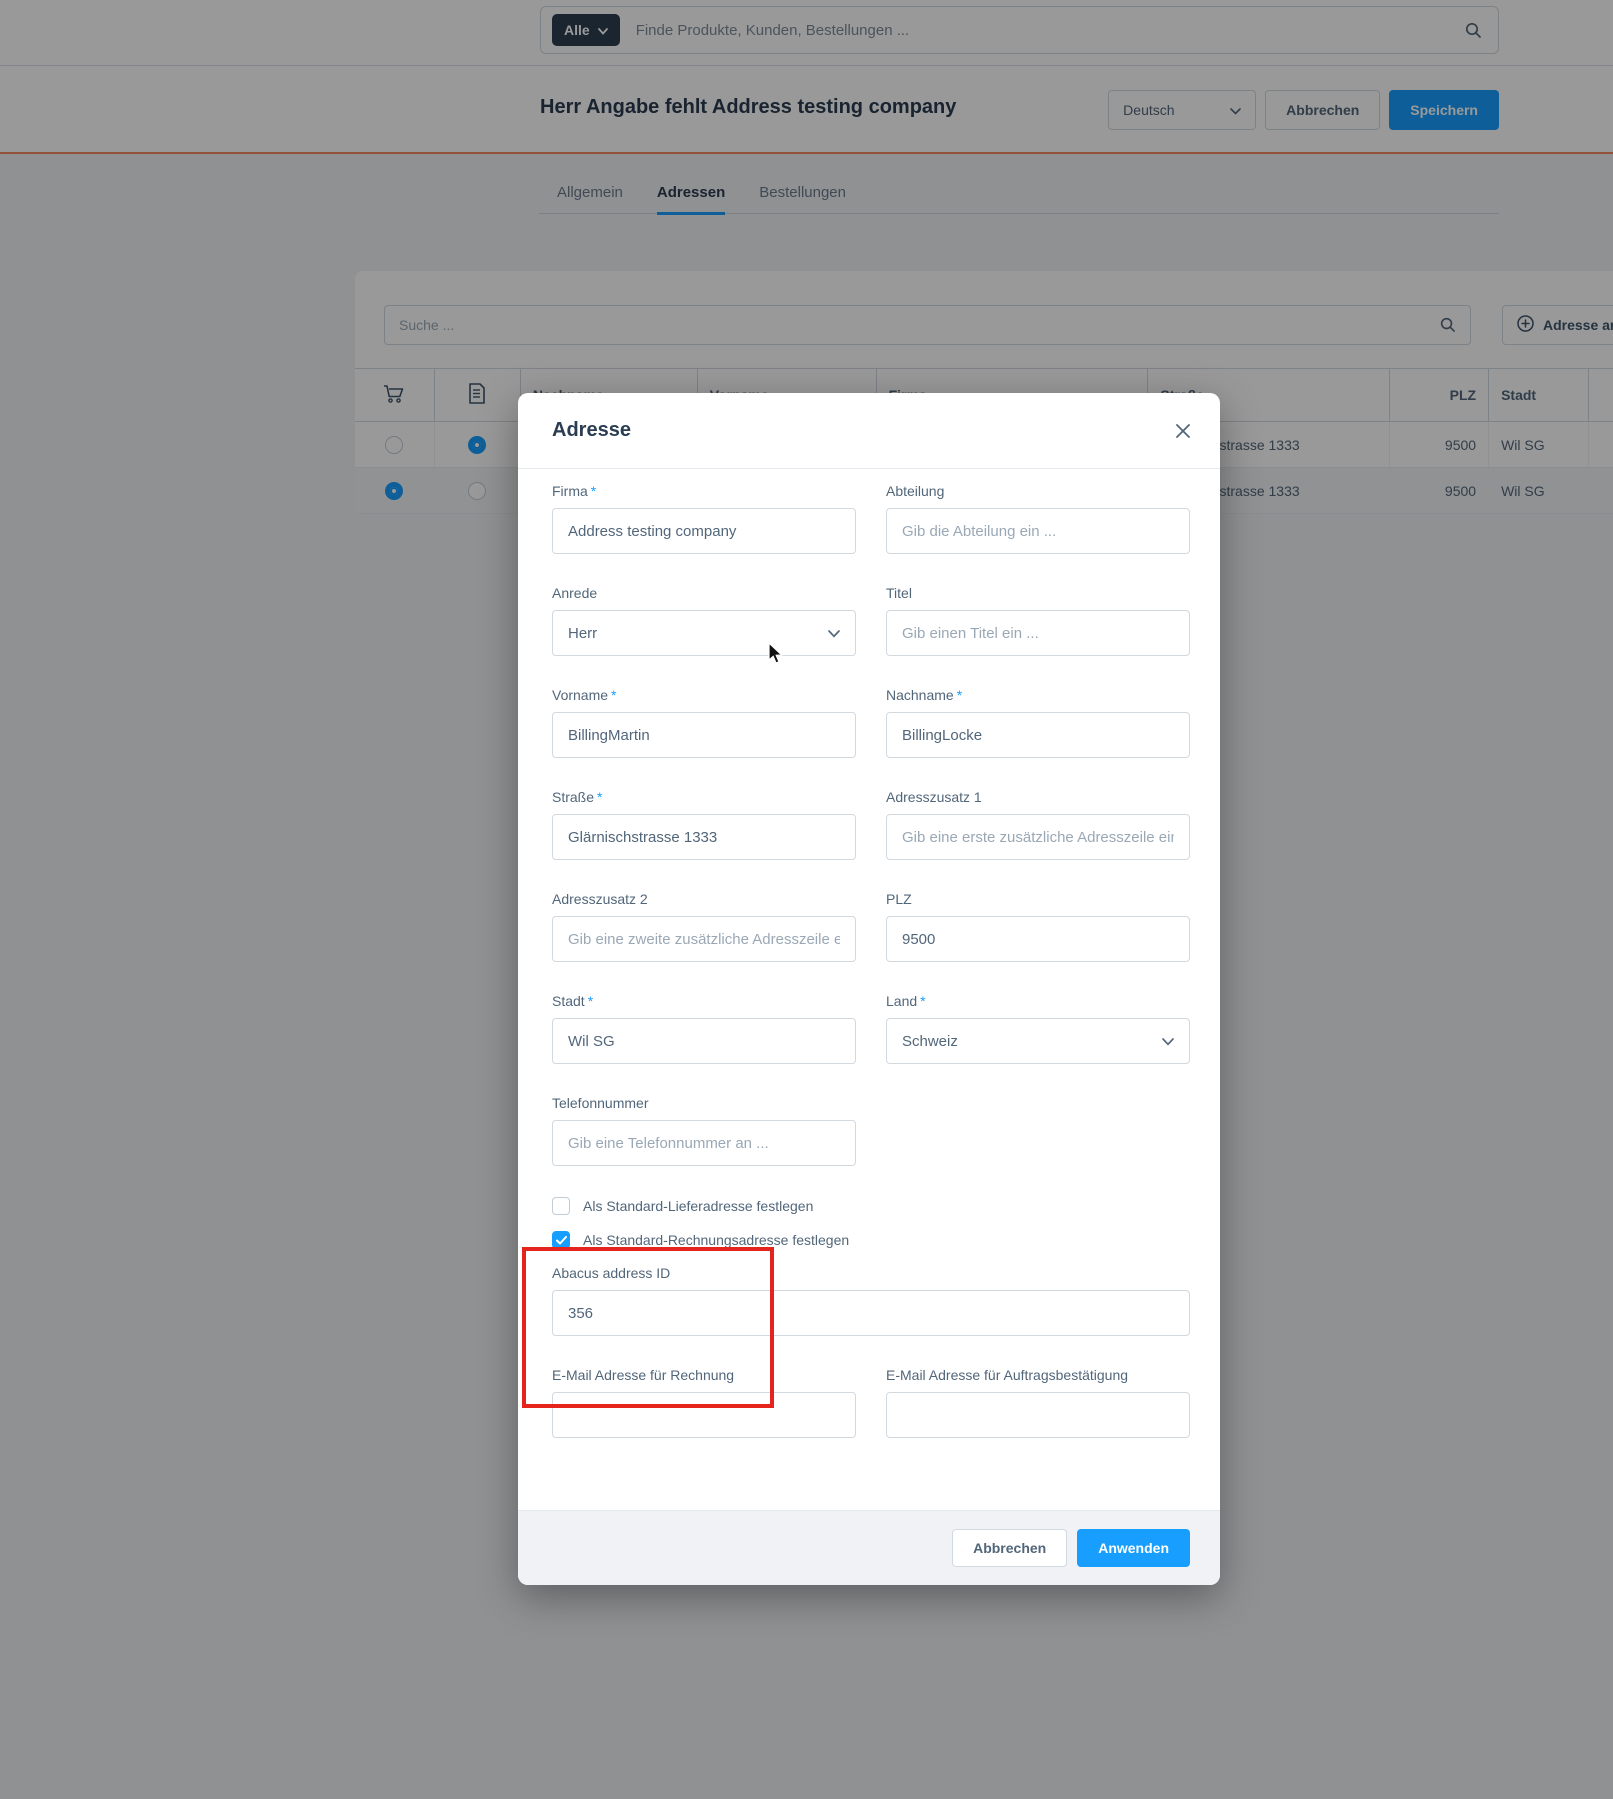 The width and height of the screenshot is (1613, 1799). I want to click on abacus-address-id-input, so click(871, 1313).